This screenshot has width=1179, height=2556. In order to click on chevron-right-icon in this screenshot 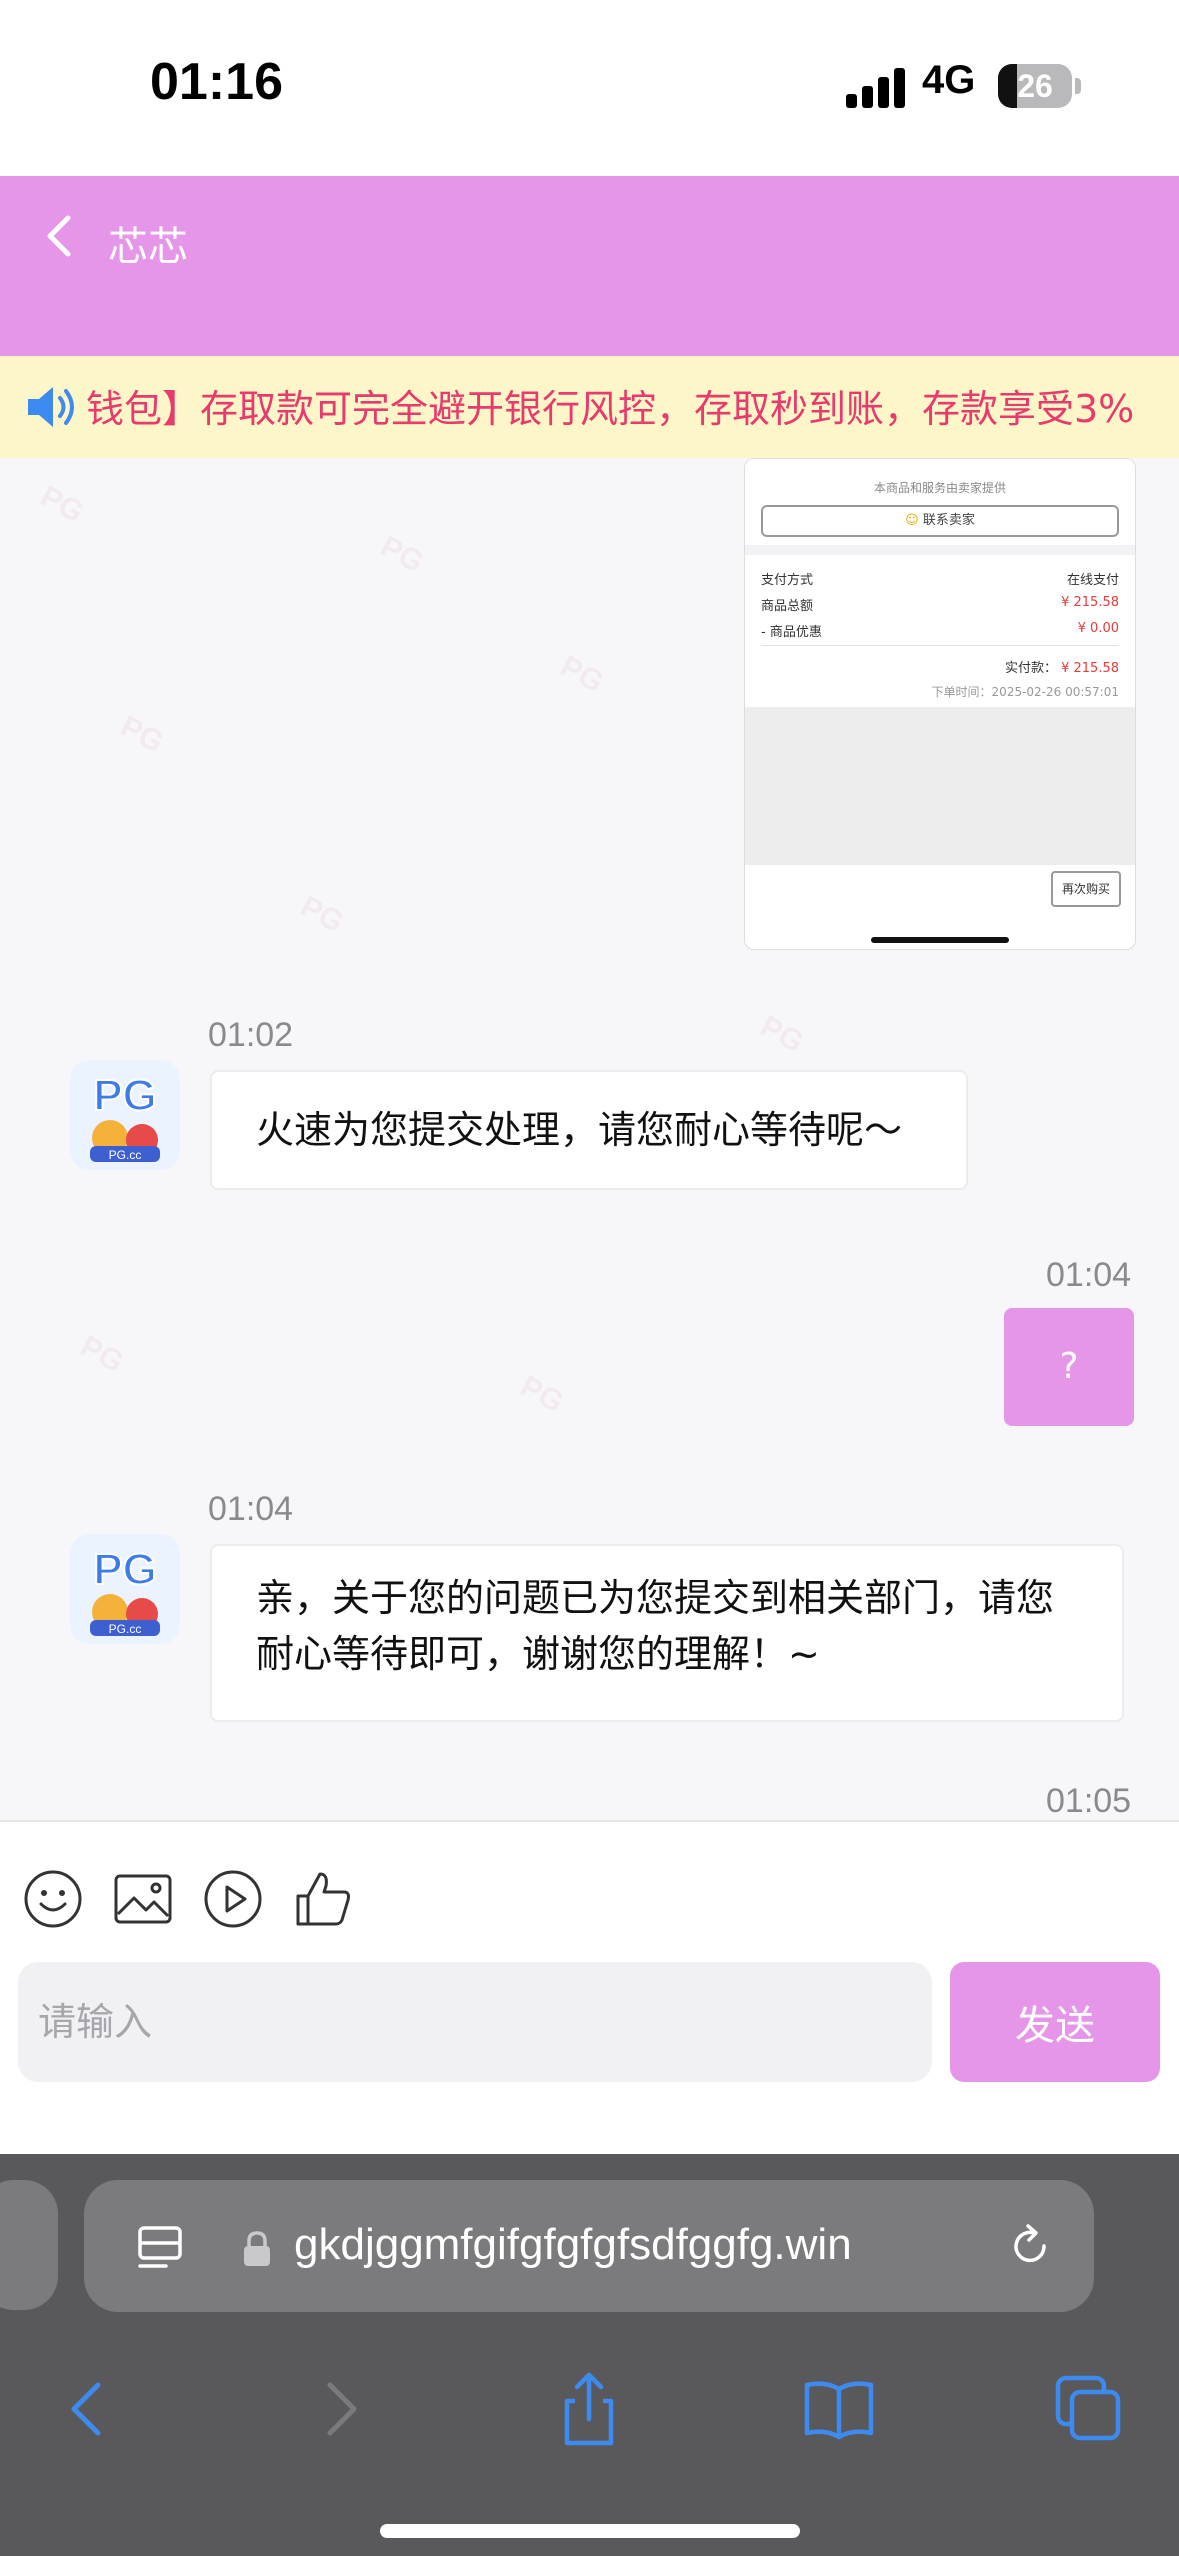, I will do `click(342, 2409)`.